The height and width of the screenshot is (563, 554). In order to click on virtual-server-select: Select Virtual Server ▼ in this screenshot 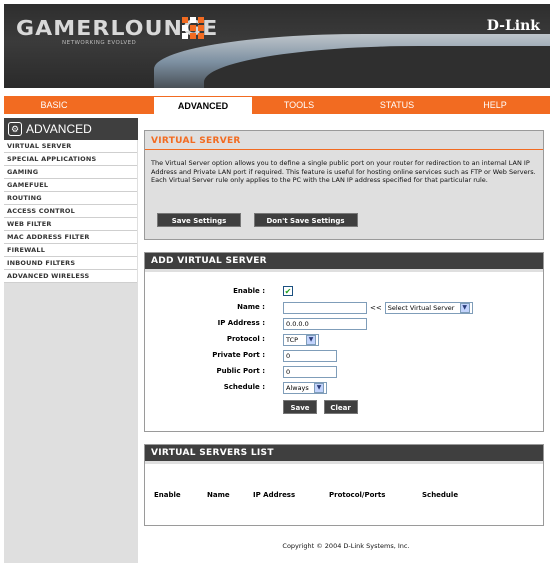, I will do `click(428, 308)`.